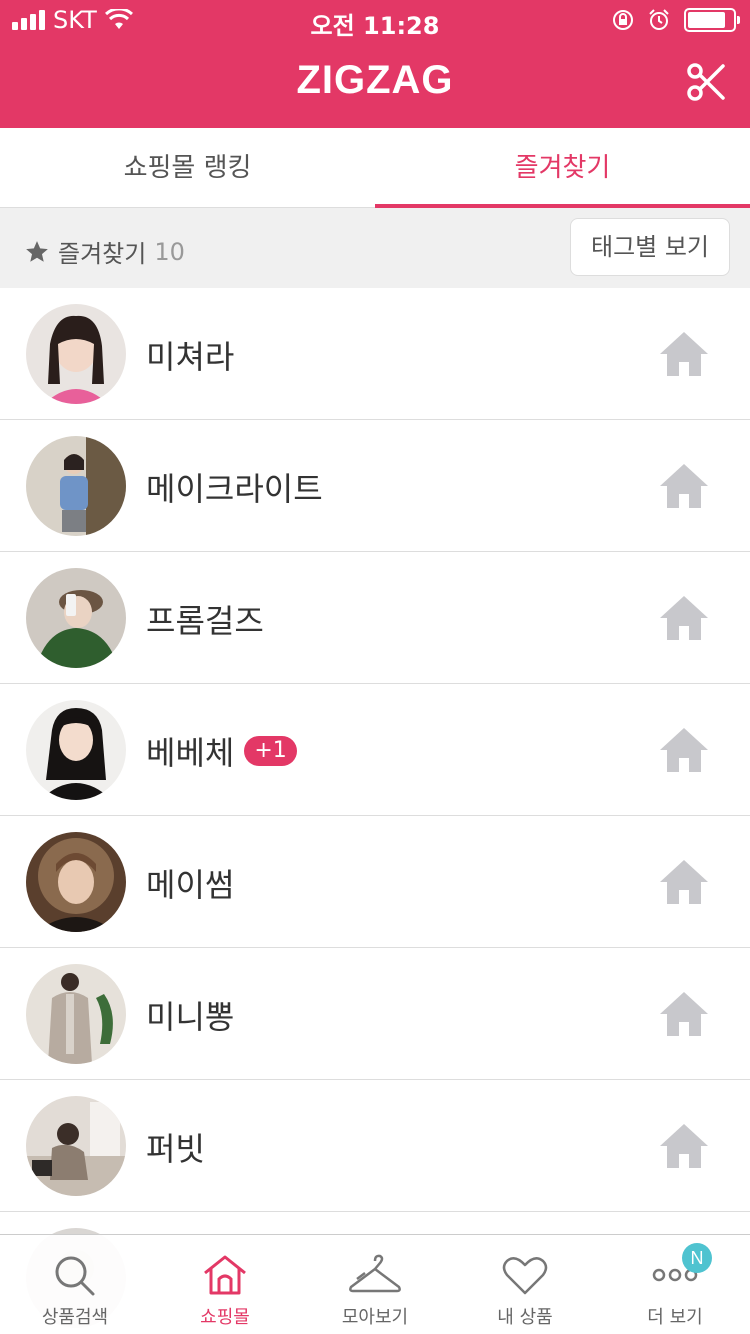 The image size is (750, 1334). I want to click on shop-row: 미쳐라, so click(375, 354).